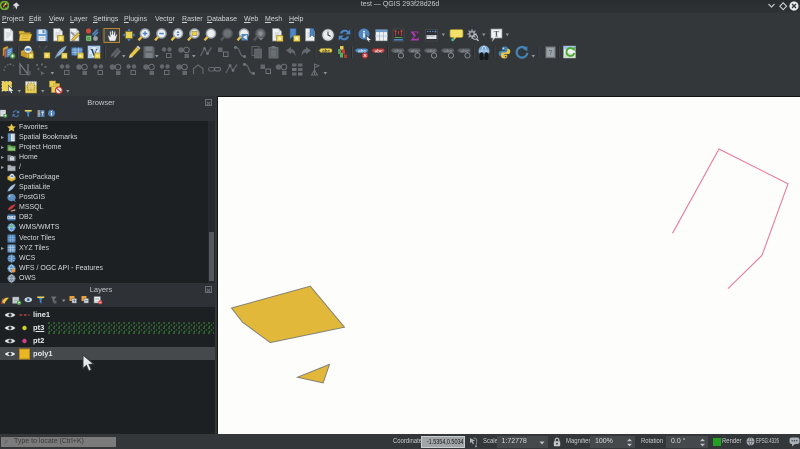  Describe the element at coordinates (497, 34) in the screenshot. I see `svg-text: T` at that location.